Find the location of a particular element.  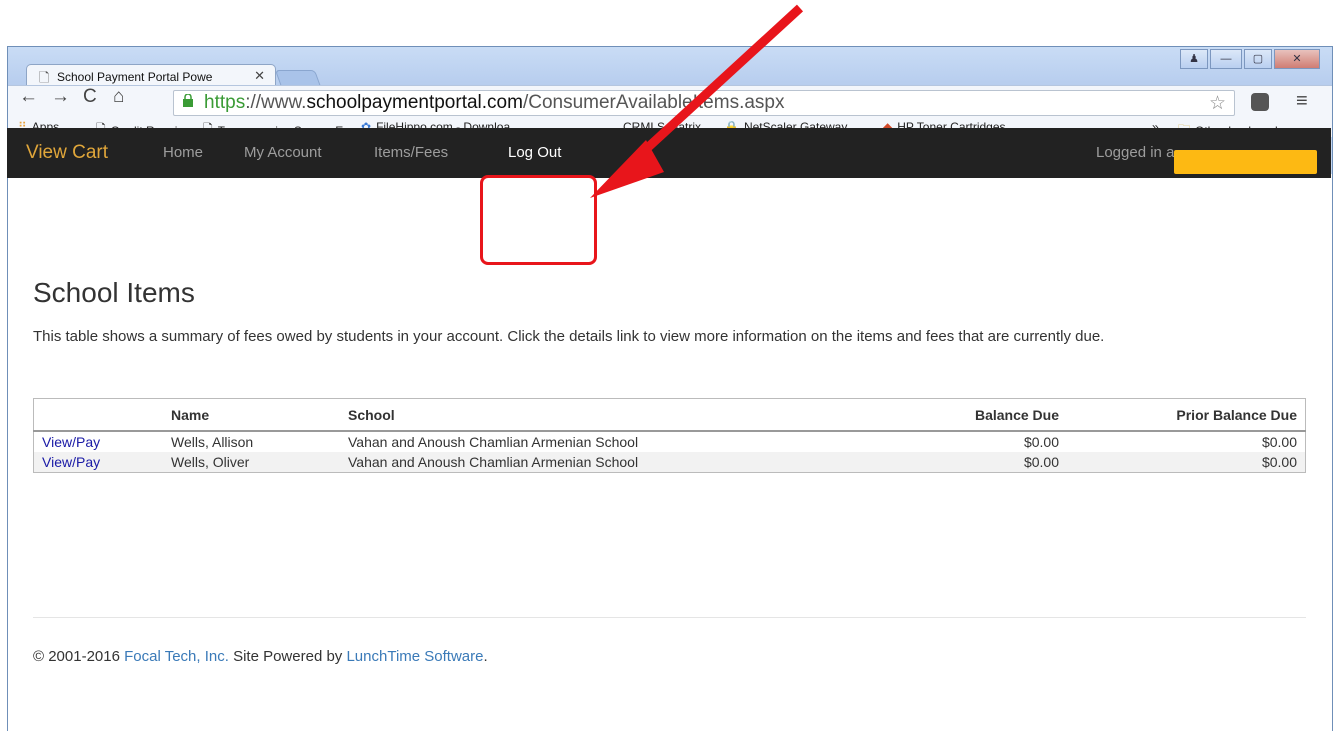

column-header-name: Name is located at coordinates (259, 415).